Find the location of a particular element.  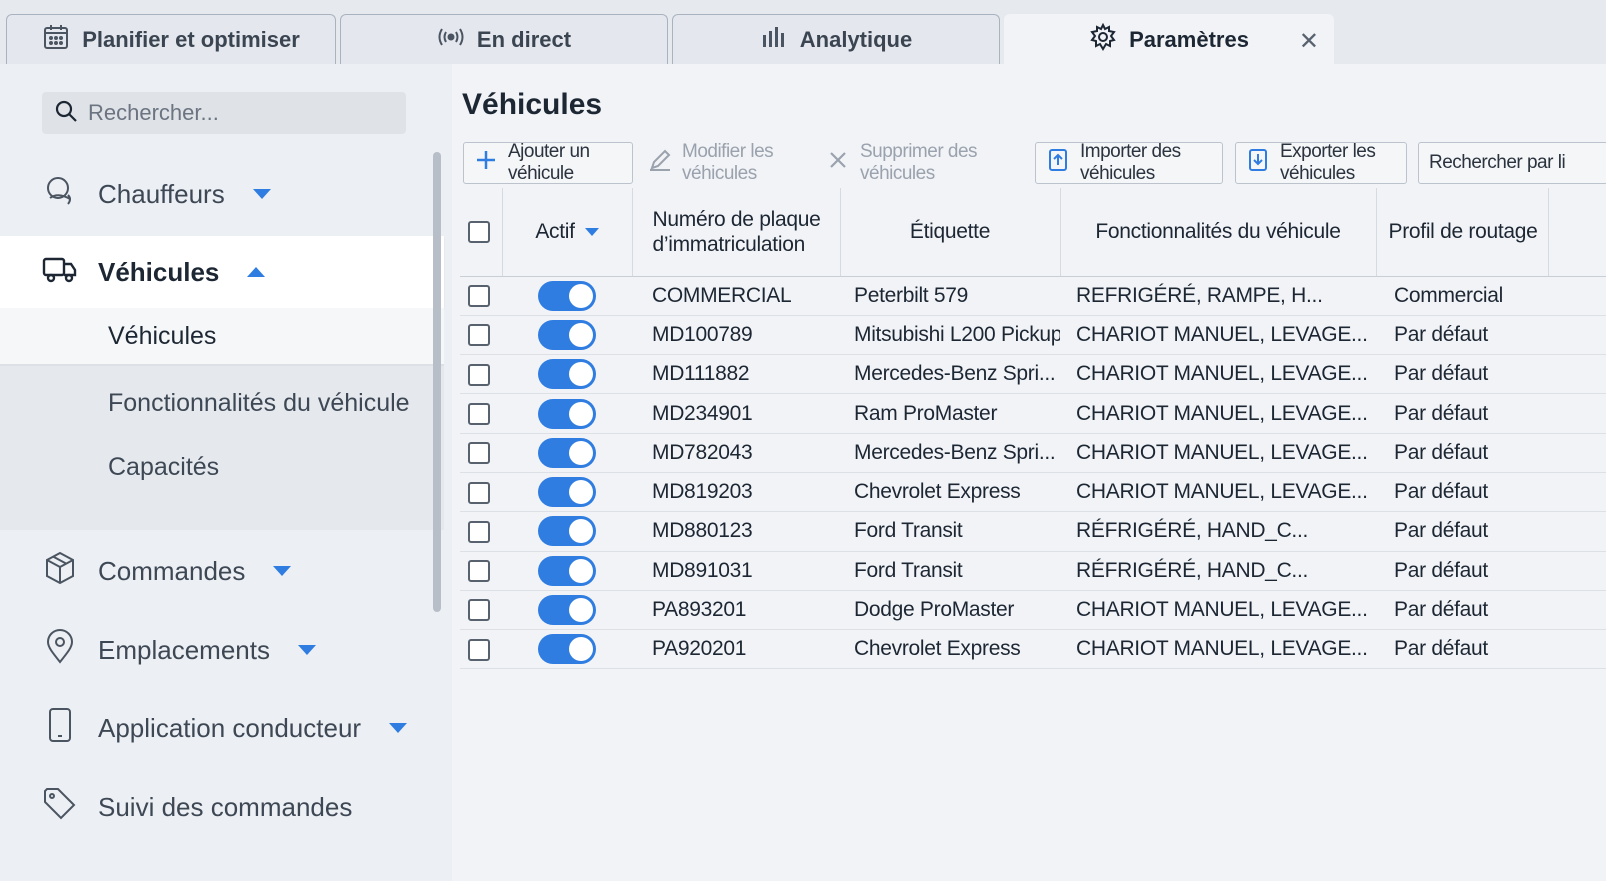

label-cell: Ford Transit is located at coordinates (950, 531).